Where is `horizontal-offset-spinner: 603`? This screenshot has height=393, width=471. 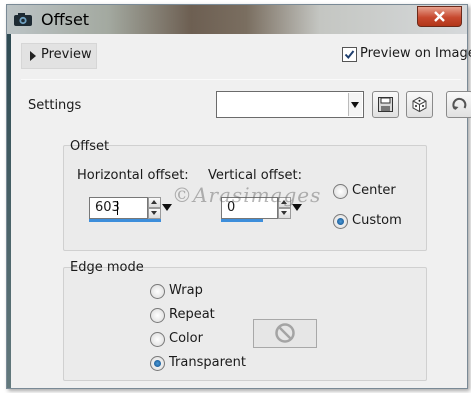 horizontal-offset-spinner: 603 is located at coordinates (132, 210).